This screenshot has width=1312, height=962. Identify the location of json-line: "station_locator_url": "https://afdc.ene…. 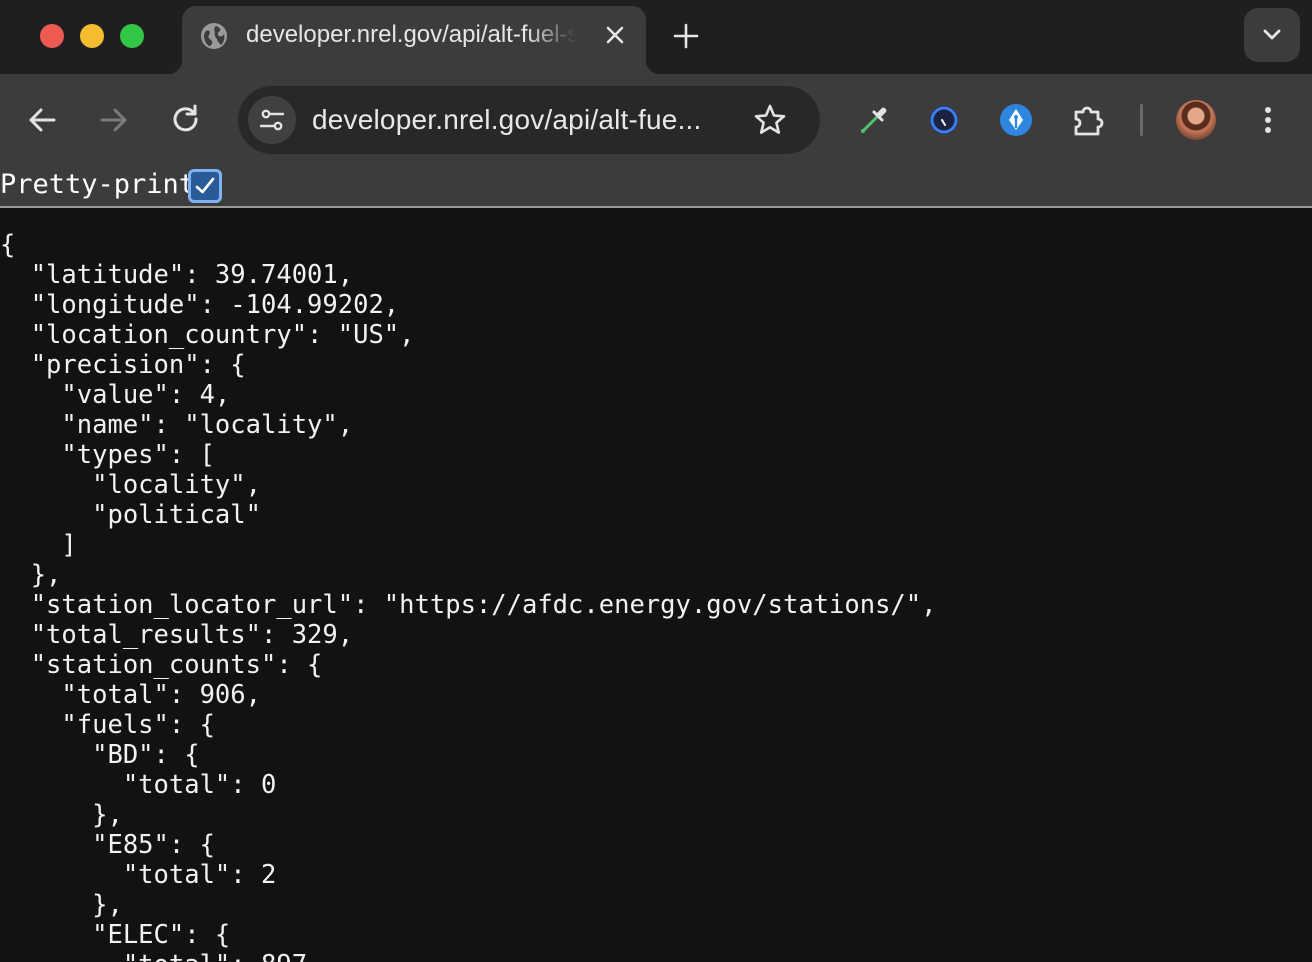
(468, 605).